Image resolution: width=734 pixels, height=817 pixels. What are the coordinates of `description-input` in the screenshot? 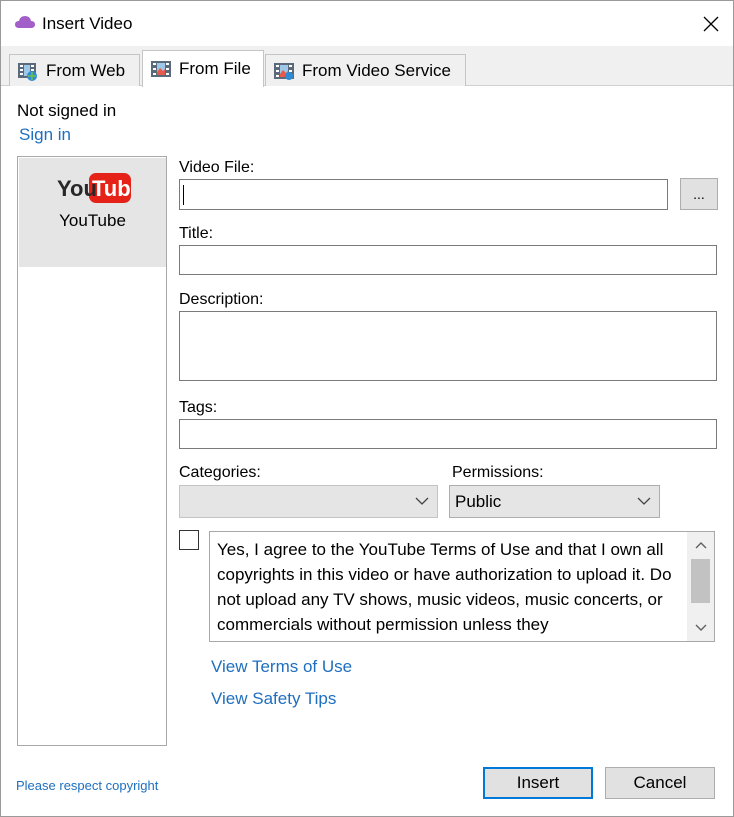 It's located at (448, 346).